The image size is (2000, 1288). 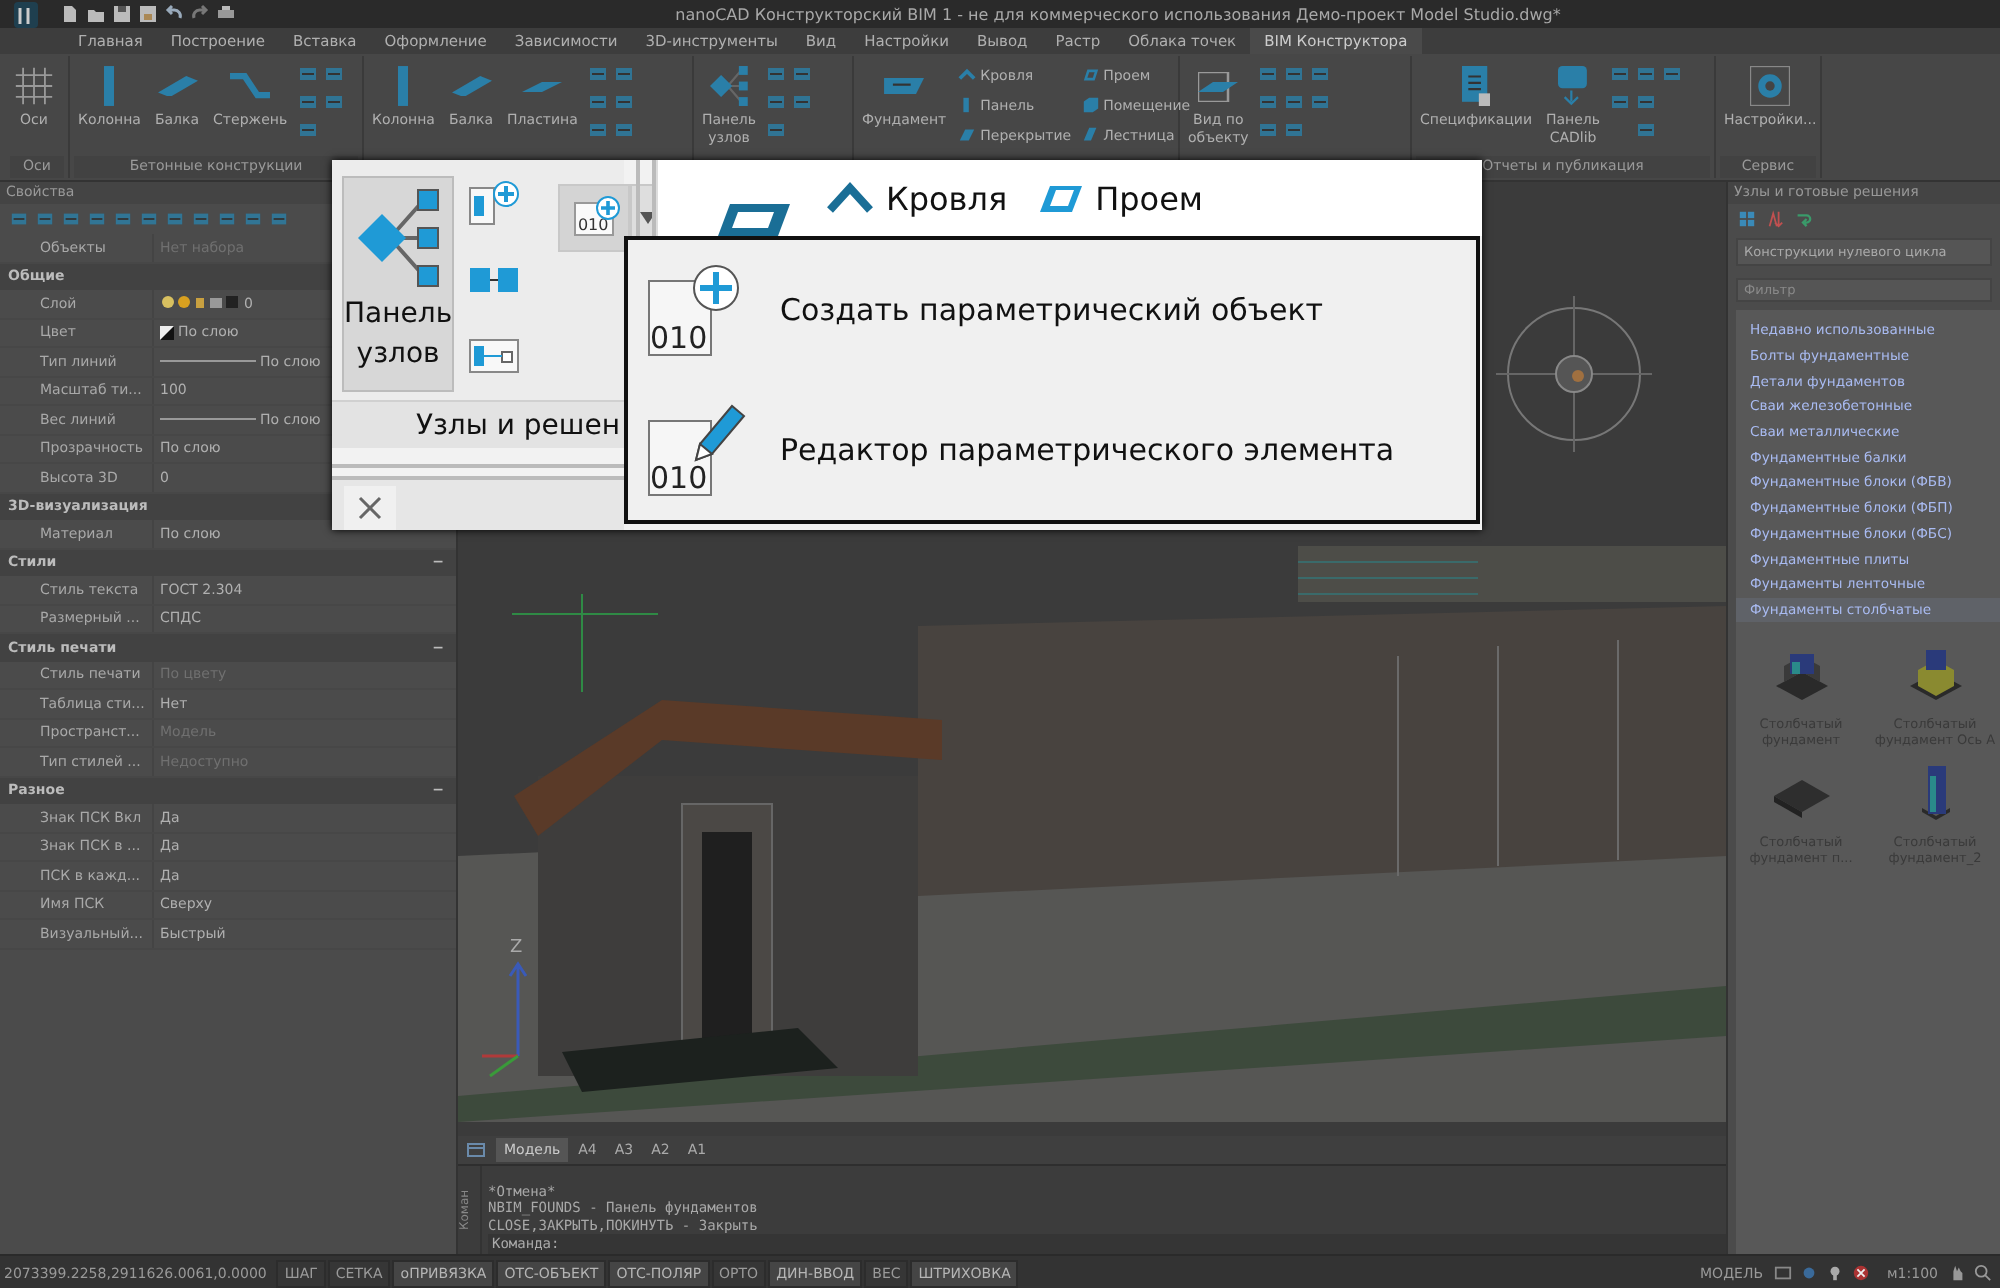 I want to click on navigation-wheel-drawing, so click(x=1574, y=374).